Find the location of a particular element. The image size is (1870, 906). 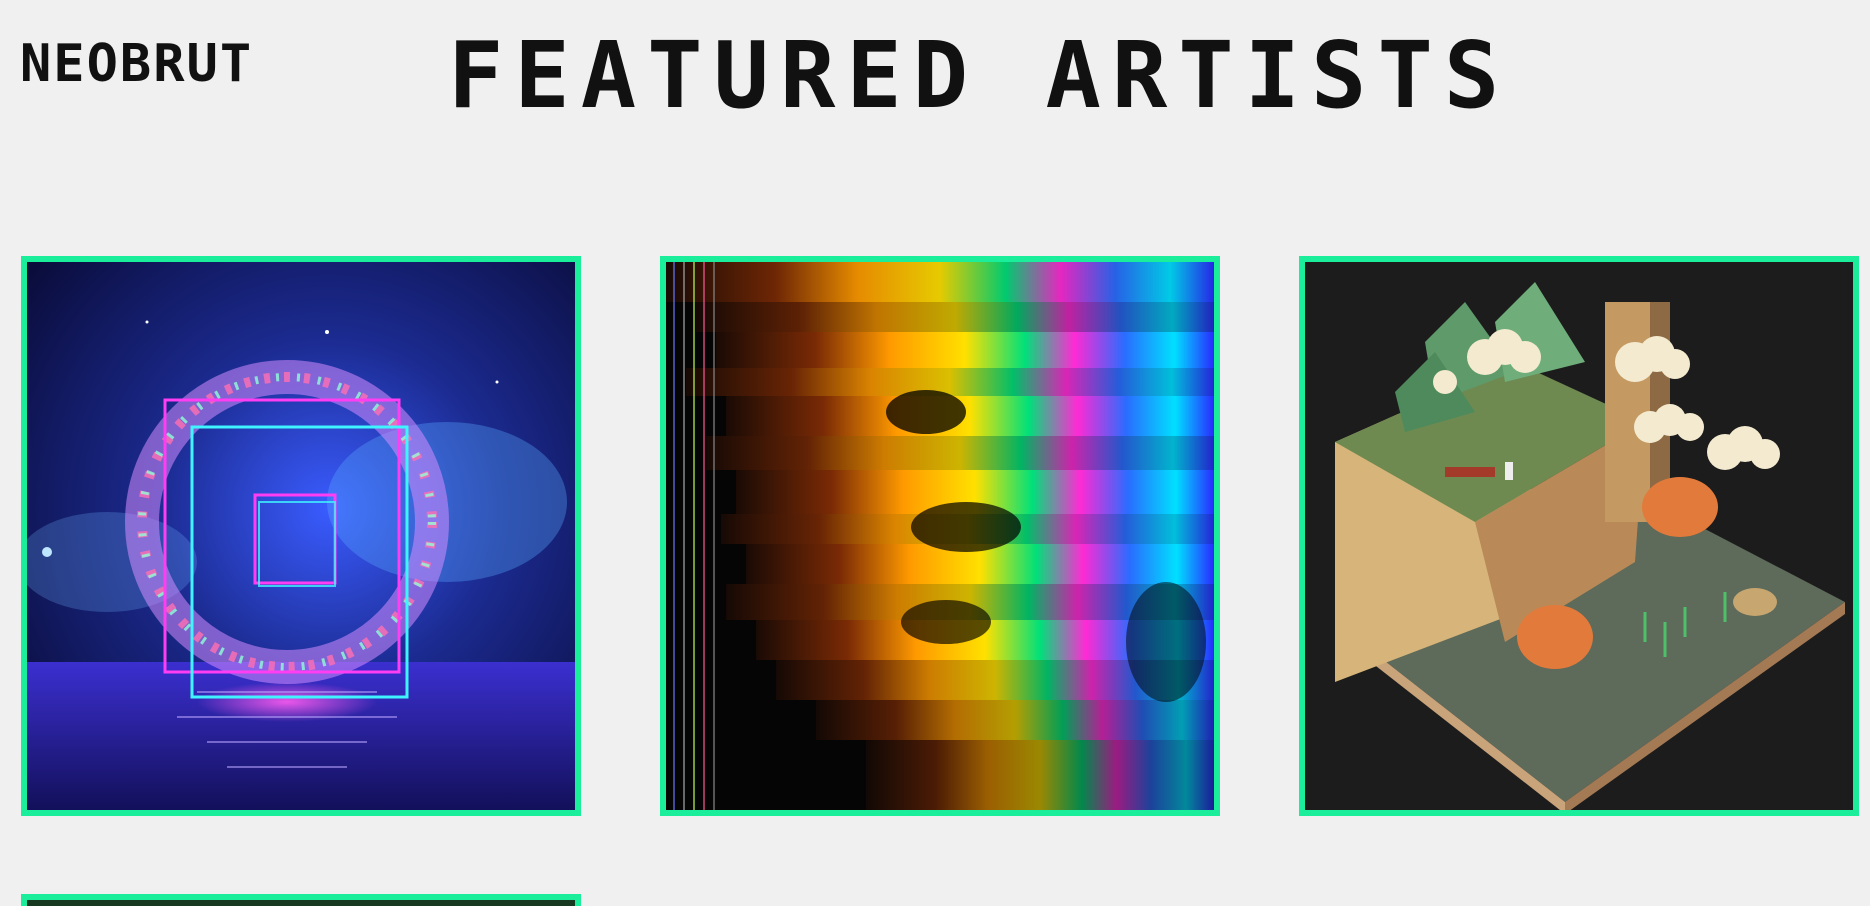

artwork-card-forest is located at coordinates (301, 900).